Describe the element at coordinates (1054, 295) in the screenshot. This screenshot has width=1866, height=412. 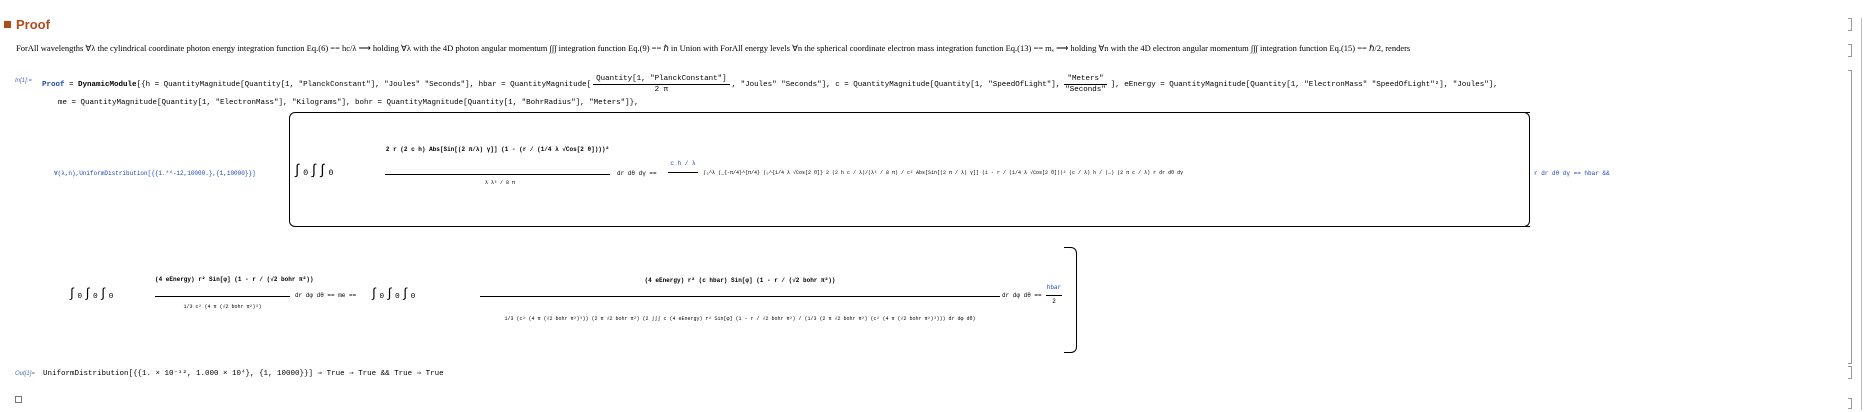
I see `electron-result-divider` at that location.